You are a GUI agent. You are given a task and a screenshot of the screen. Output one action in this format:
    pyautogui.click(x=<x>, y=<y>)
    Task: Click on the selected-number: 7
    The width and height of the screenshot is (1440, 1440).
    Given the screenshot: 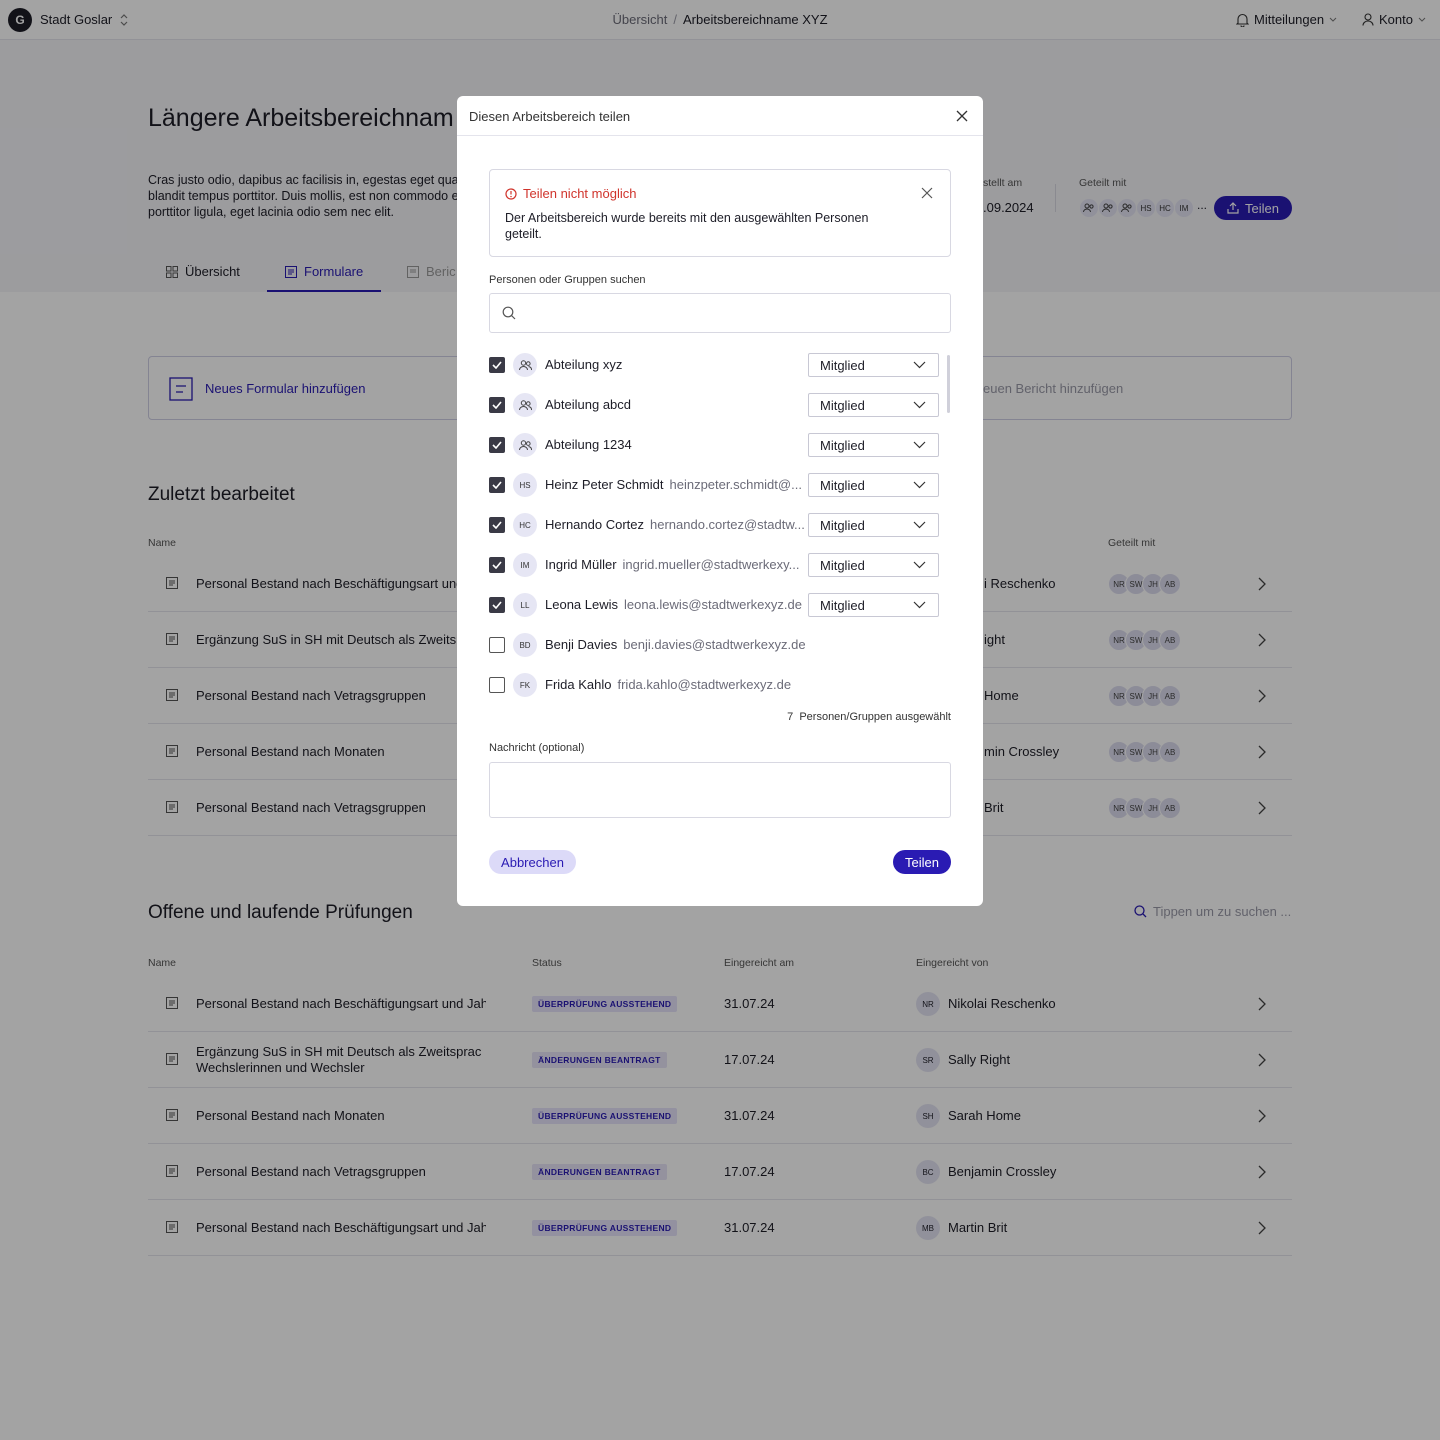 What is the action you would take?
    pyautogui.click(x=790, y=717)
    